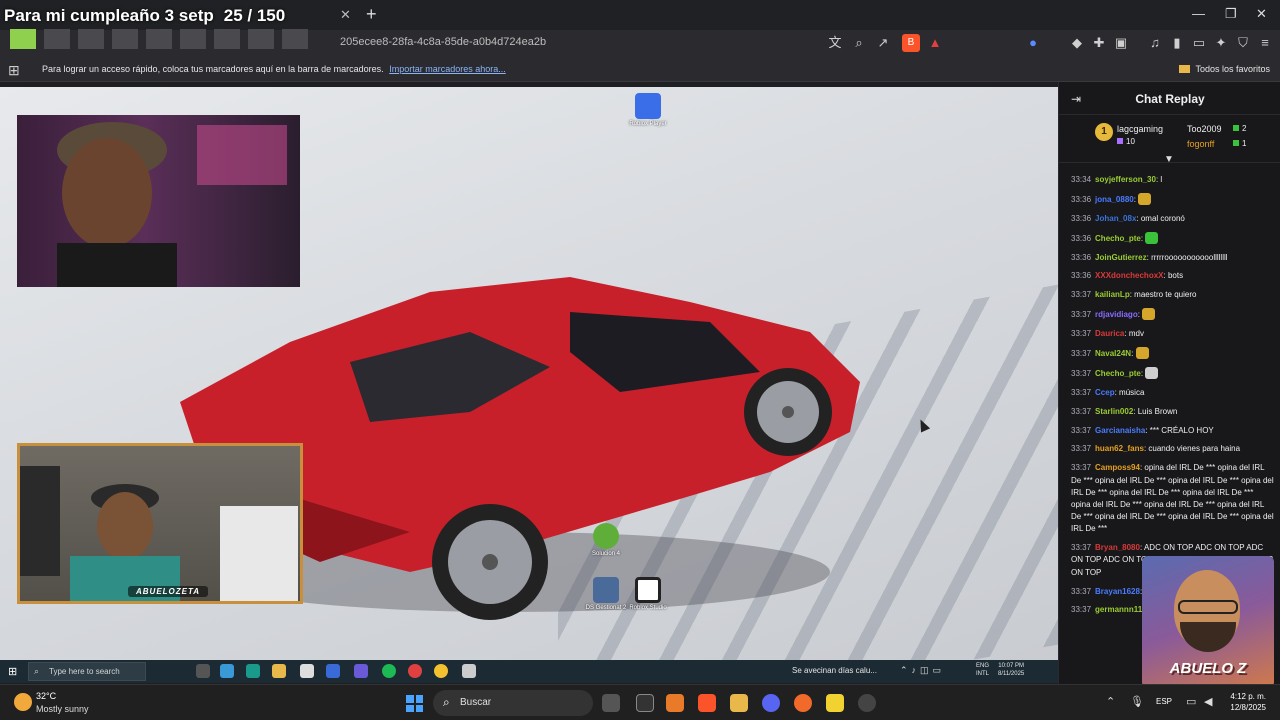 The width and height of the screenshot is (1280, 720). What do you see at coordinates (1191, 701) in the screenshot?
I see `network-icon: ▭` at bounding box center [1191, 701].